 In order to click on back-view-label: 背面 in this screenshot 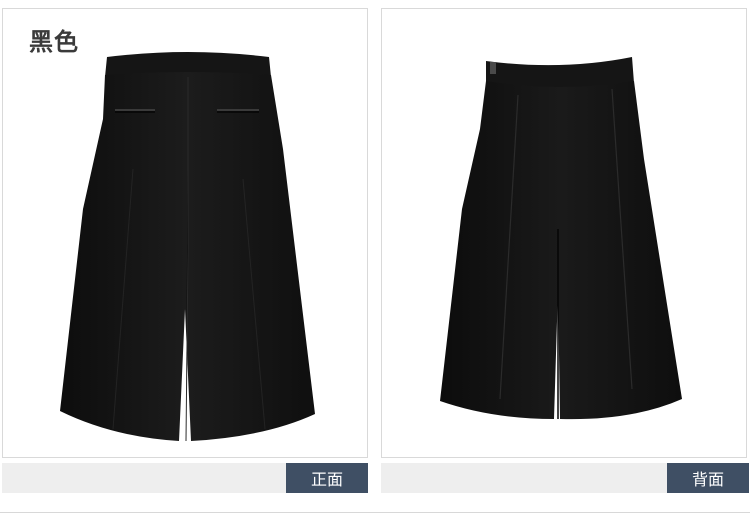, I will do `click(708, 478)`.